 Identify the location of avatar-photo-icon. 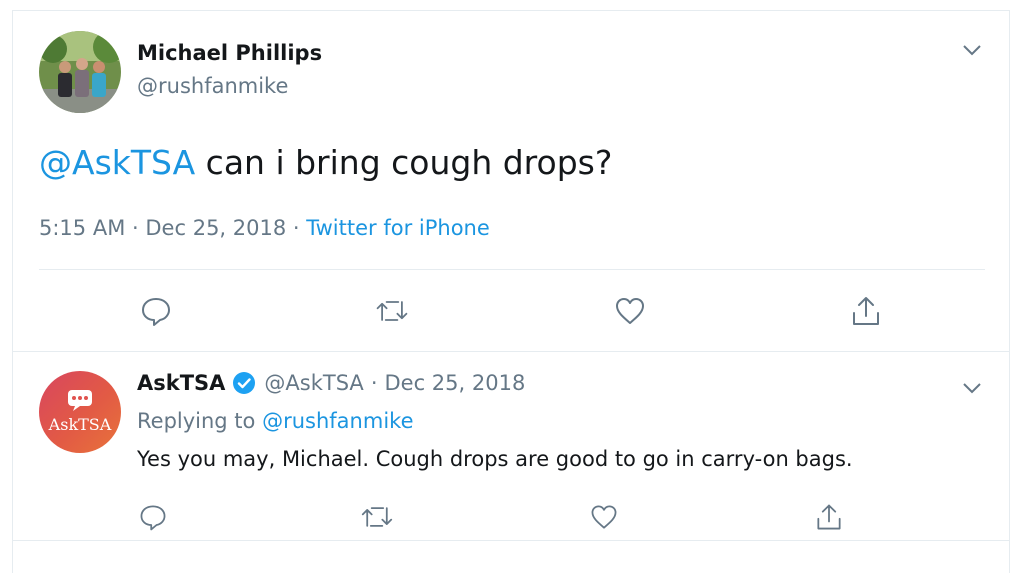
(80, 72).